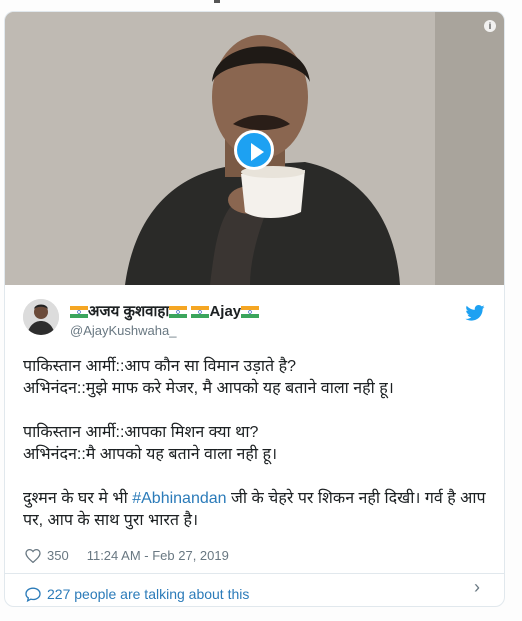 The height and width of the screenshot is (621, 522). I want to click on tweet-line-5: अभिनंदन::मै आपको यह बताने वाला नही हू।, so click(150, 454).